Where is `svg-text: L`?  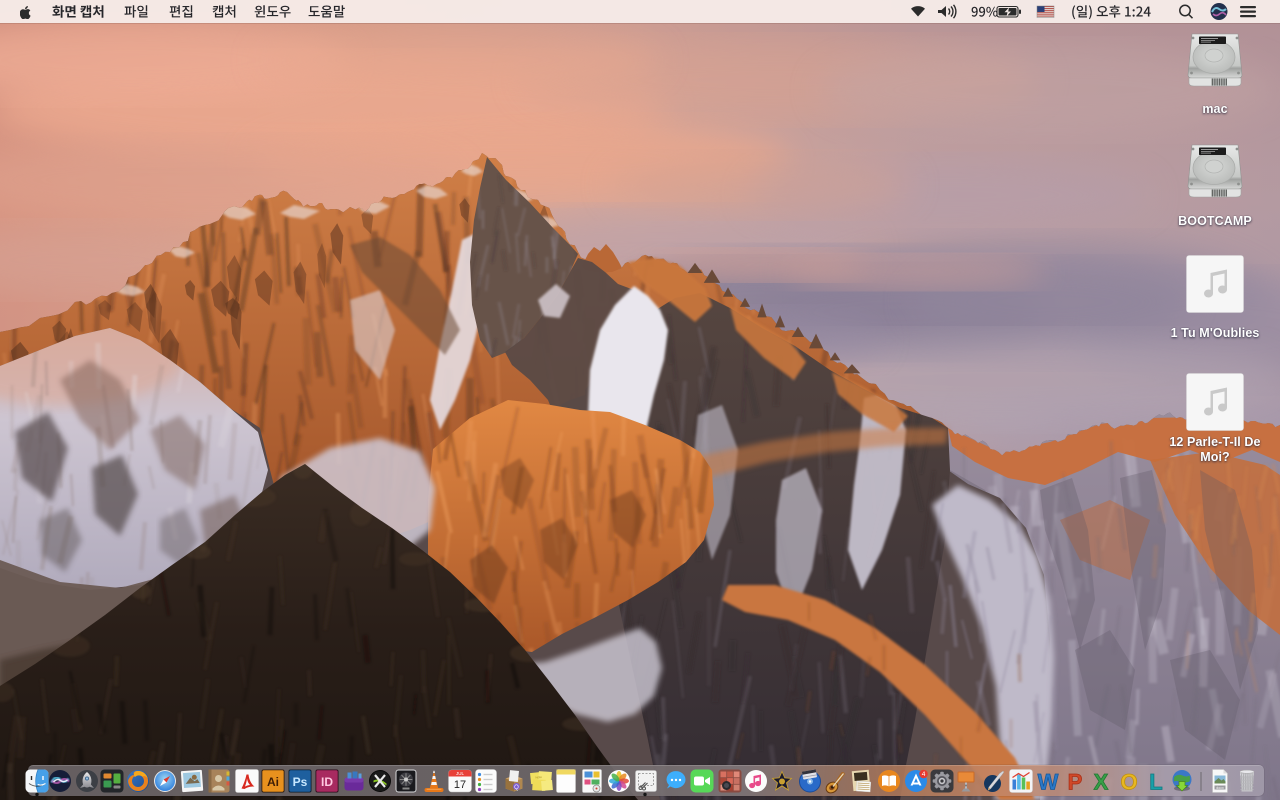
svg-text: L is located at coordinates (1155, 782).